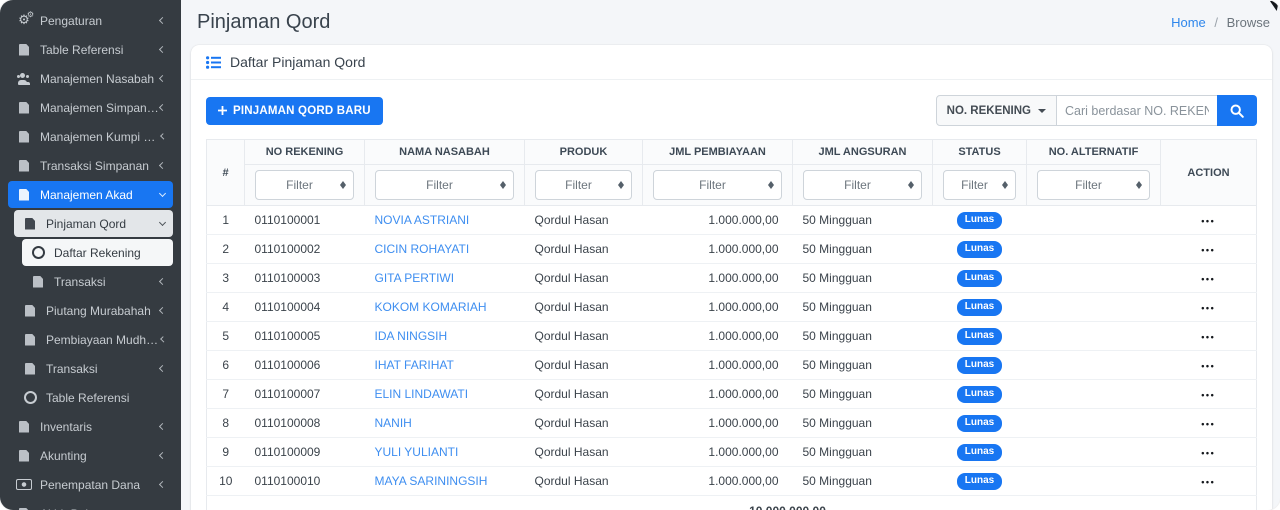 Image resolution: width=1280 pixels, height=510 pixels. Describe the element at coordinates (294, 110) in the screenshot. I see `new-loan-button: PINJAMAN QORD BARU` at that location.